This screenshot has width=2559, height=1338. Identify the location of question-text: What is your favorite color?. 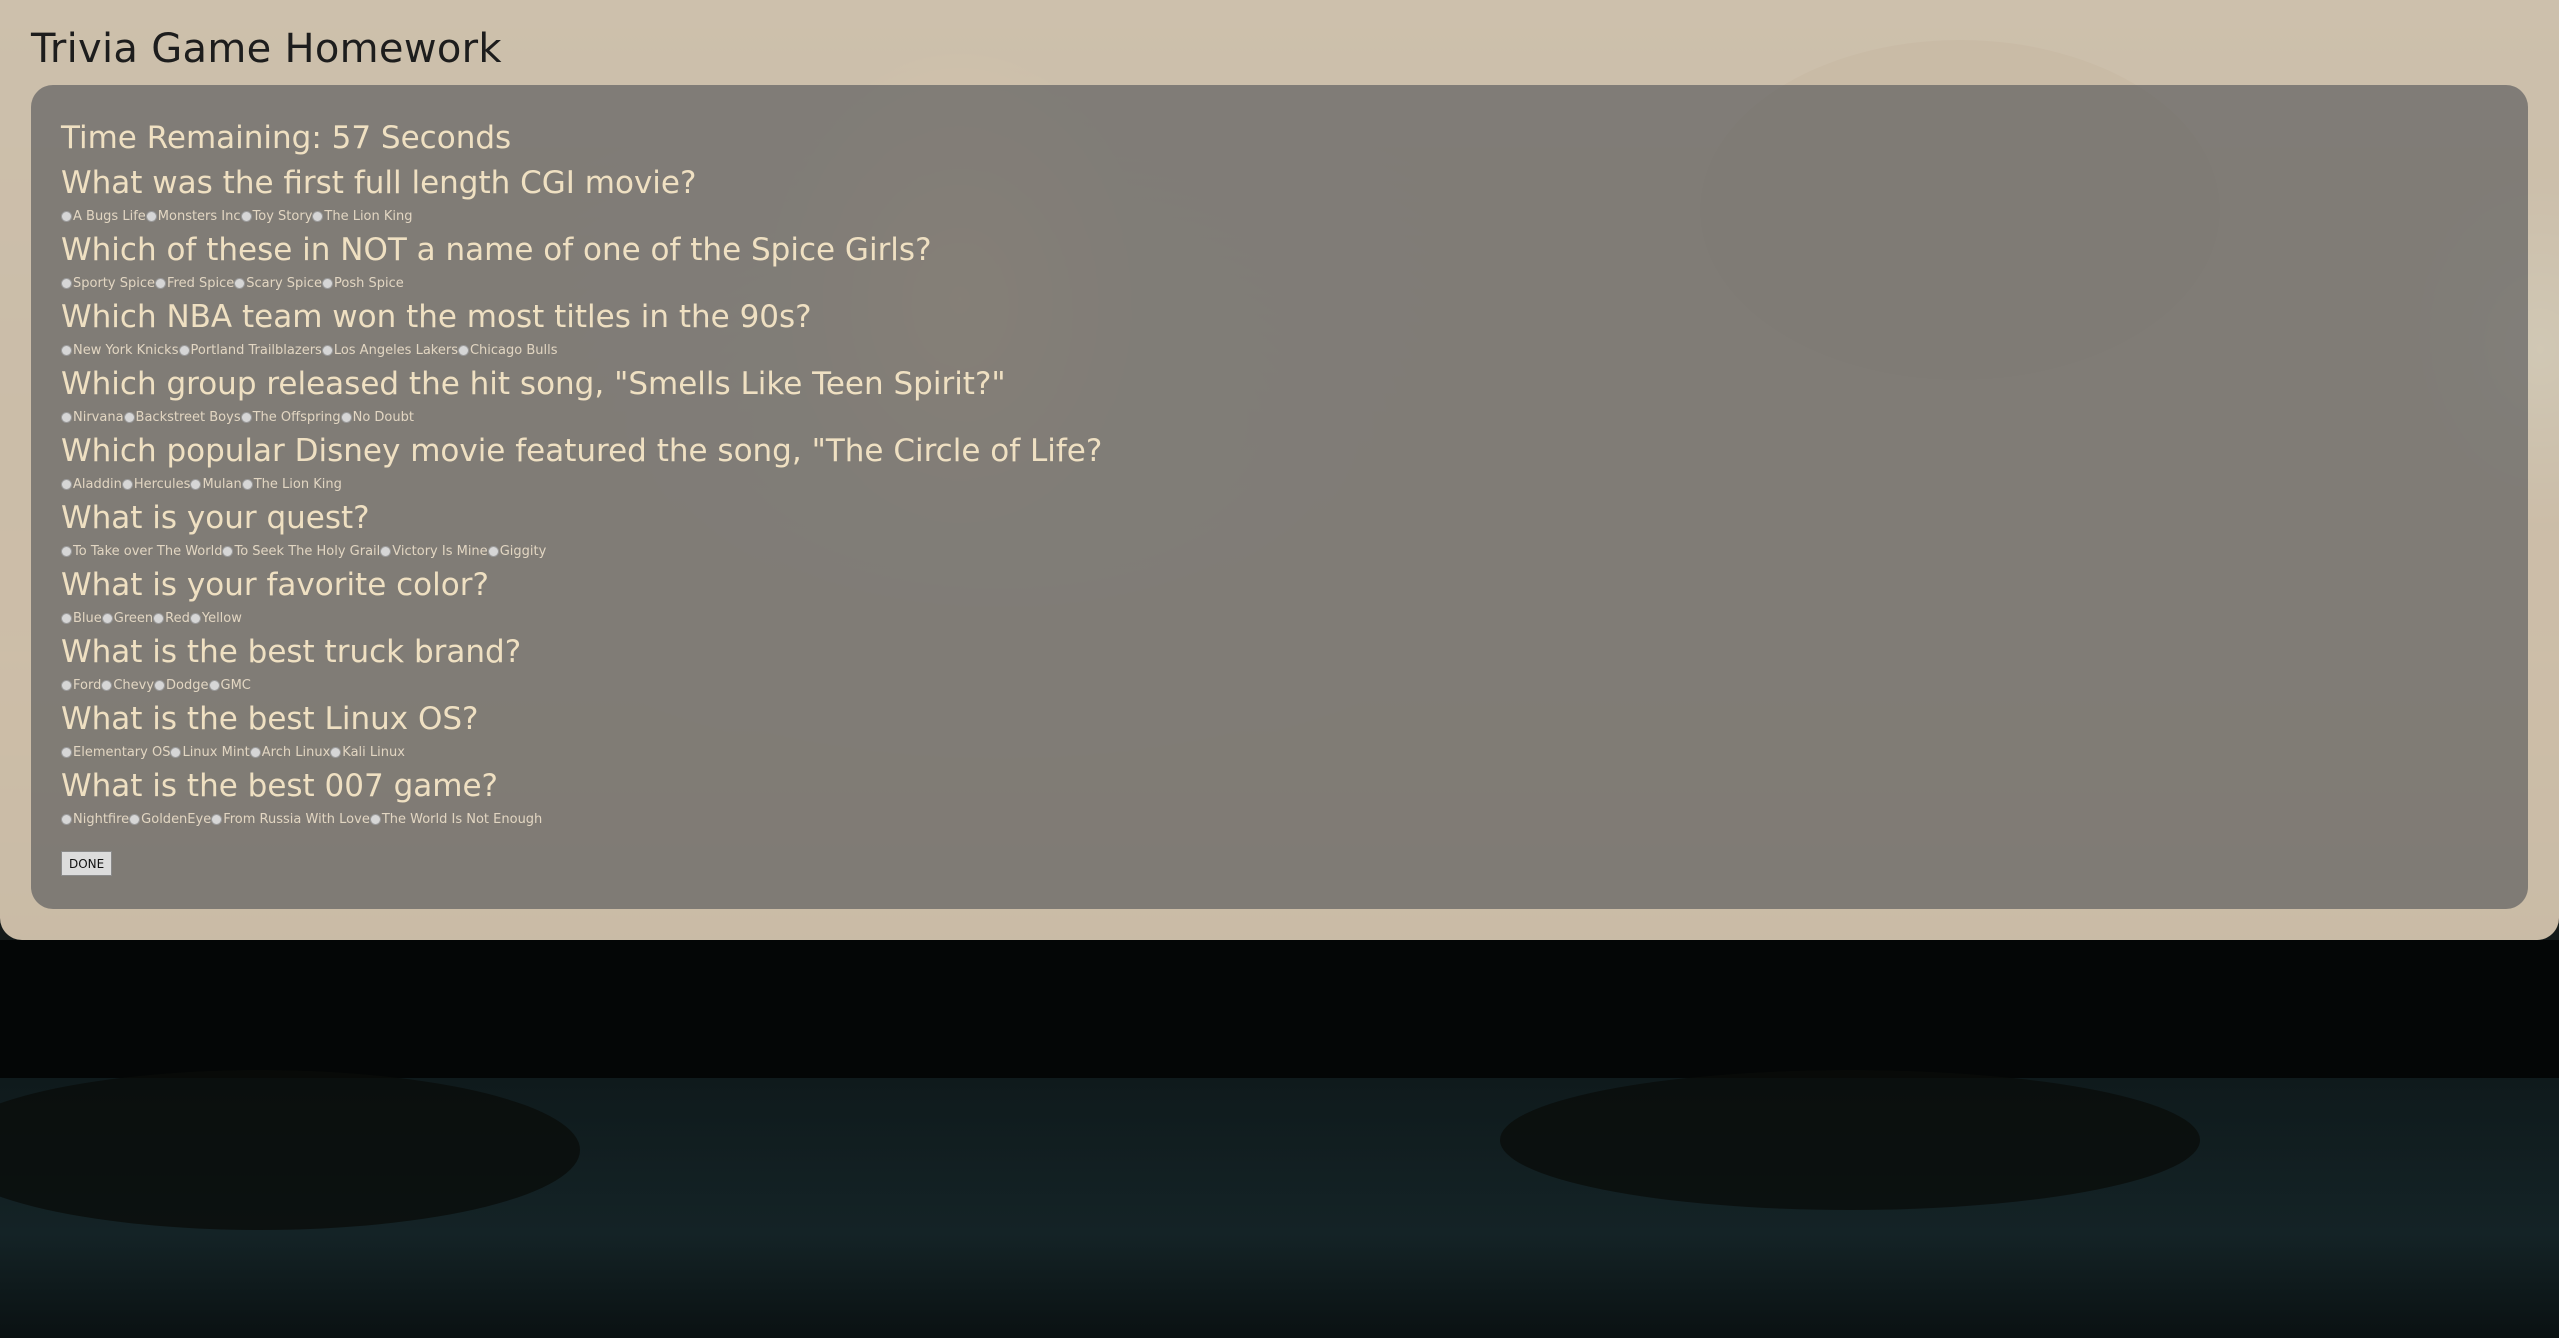
(275, 585).